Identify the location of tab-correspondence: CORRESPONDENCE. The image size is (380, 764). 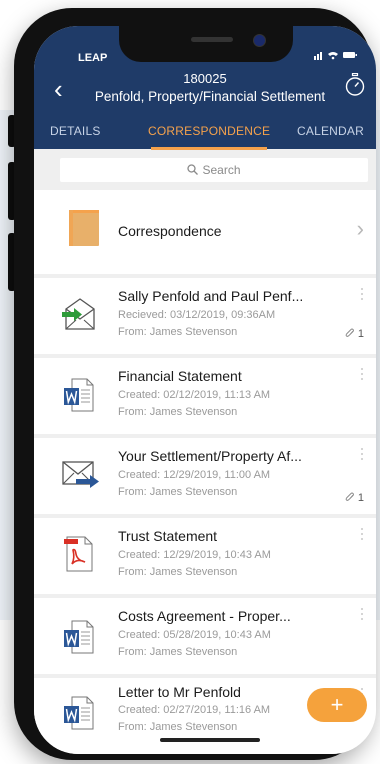
(209, 131).